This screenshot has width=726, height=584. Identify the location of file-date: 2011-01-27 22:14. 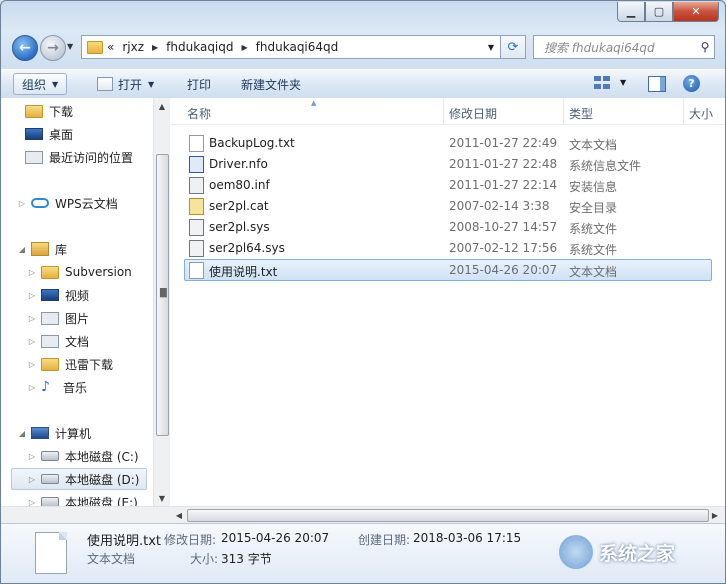
(503, 185).